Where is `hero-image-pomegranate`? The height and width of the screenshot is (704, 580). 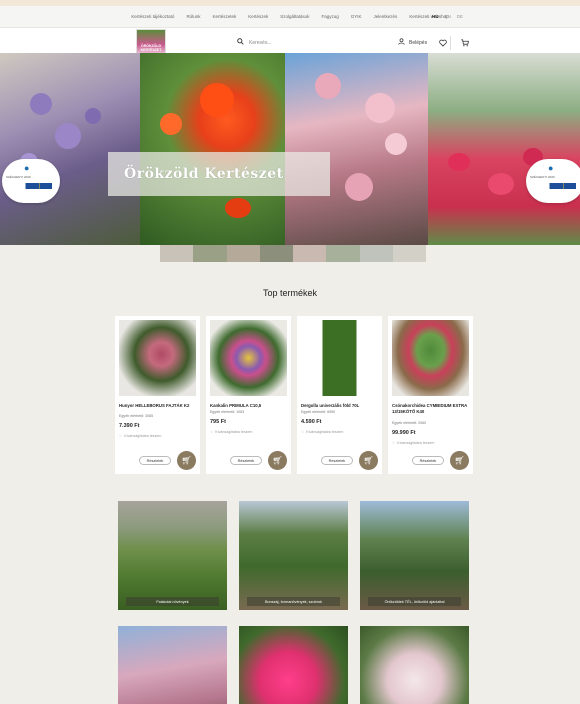 hero-image-pomegranate is located at coordinates (212, 149).